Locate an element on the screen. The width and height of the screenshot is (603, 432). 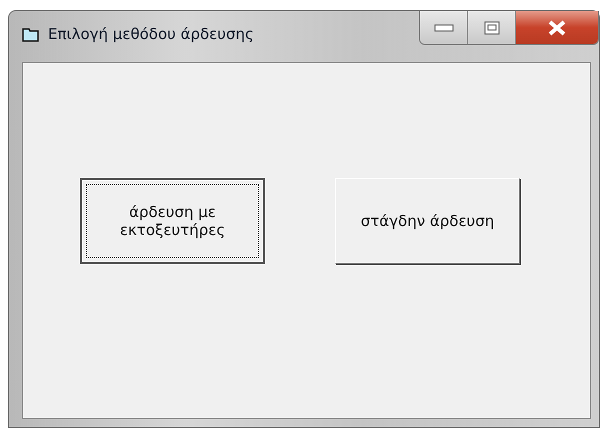
close-icon is located at coordinates (557, 28).